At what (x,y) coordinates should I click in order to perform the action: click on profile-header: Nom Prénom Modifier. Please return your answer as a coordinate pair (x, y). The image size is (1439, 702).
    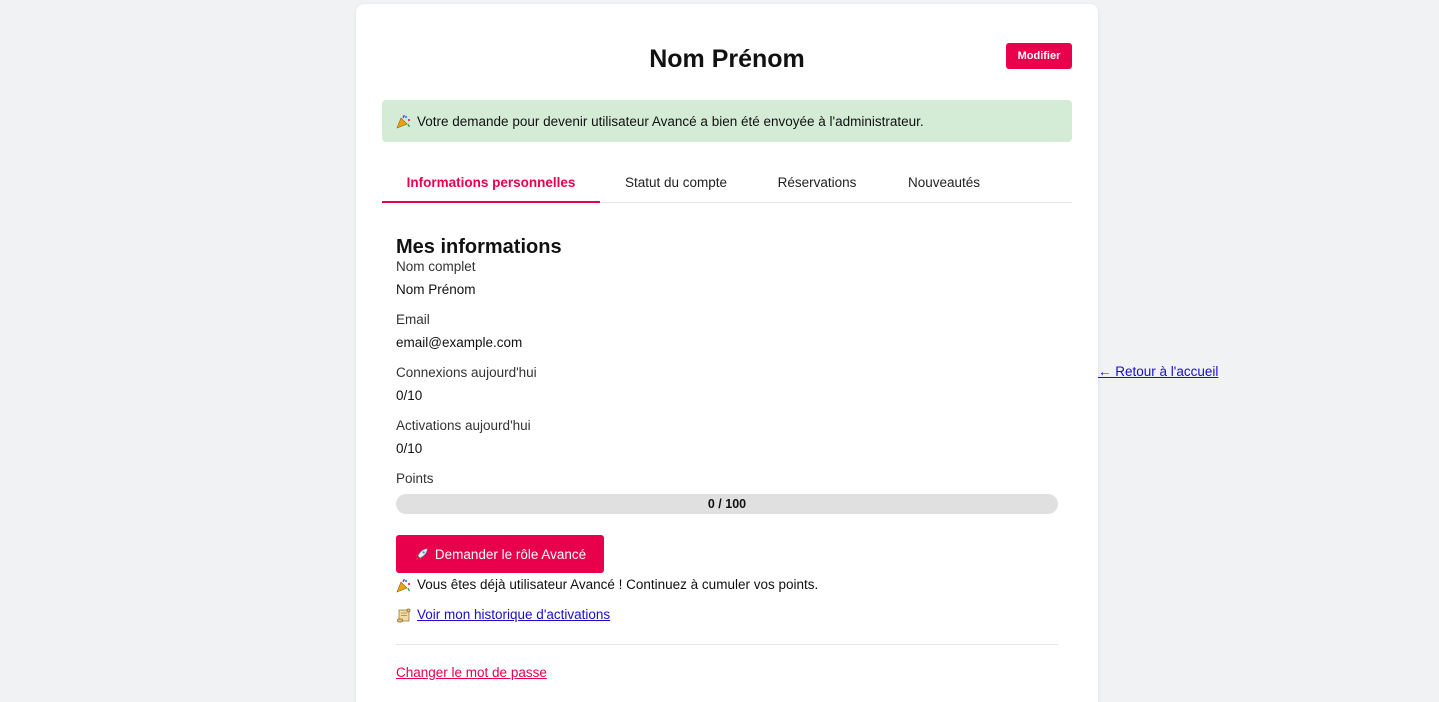
    Looking at the image, I should click on (727, 52).